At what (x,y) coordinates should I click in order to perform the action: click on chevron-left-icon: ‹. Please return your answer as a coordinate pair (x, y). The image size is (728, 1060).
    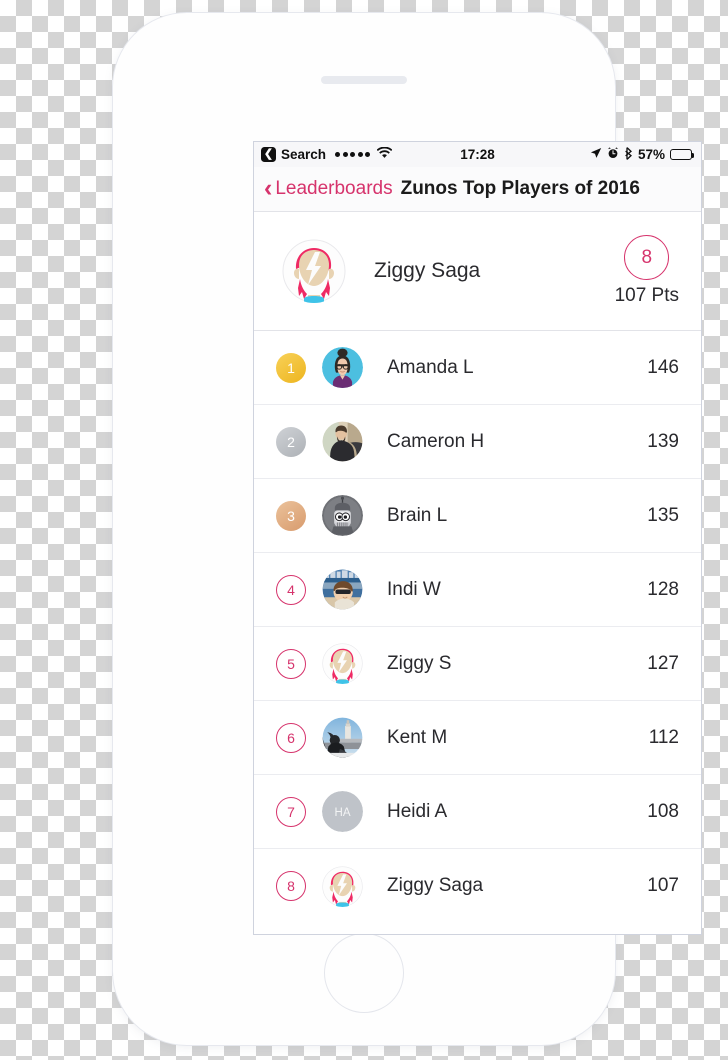
    Looking at the image, I should click on (268, 188).